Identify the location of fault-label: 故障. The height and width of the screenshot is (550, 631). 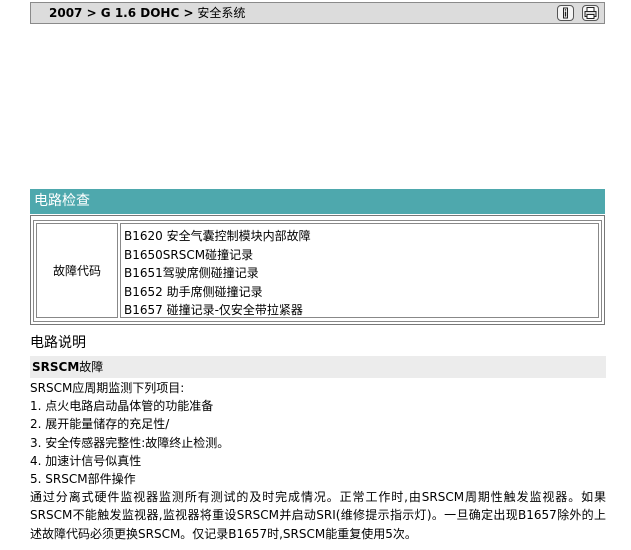
(91, 367).